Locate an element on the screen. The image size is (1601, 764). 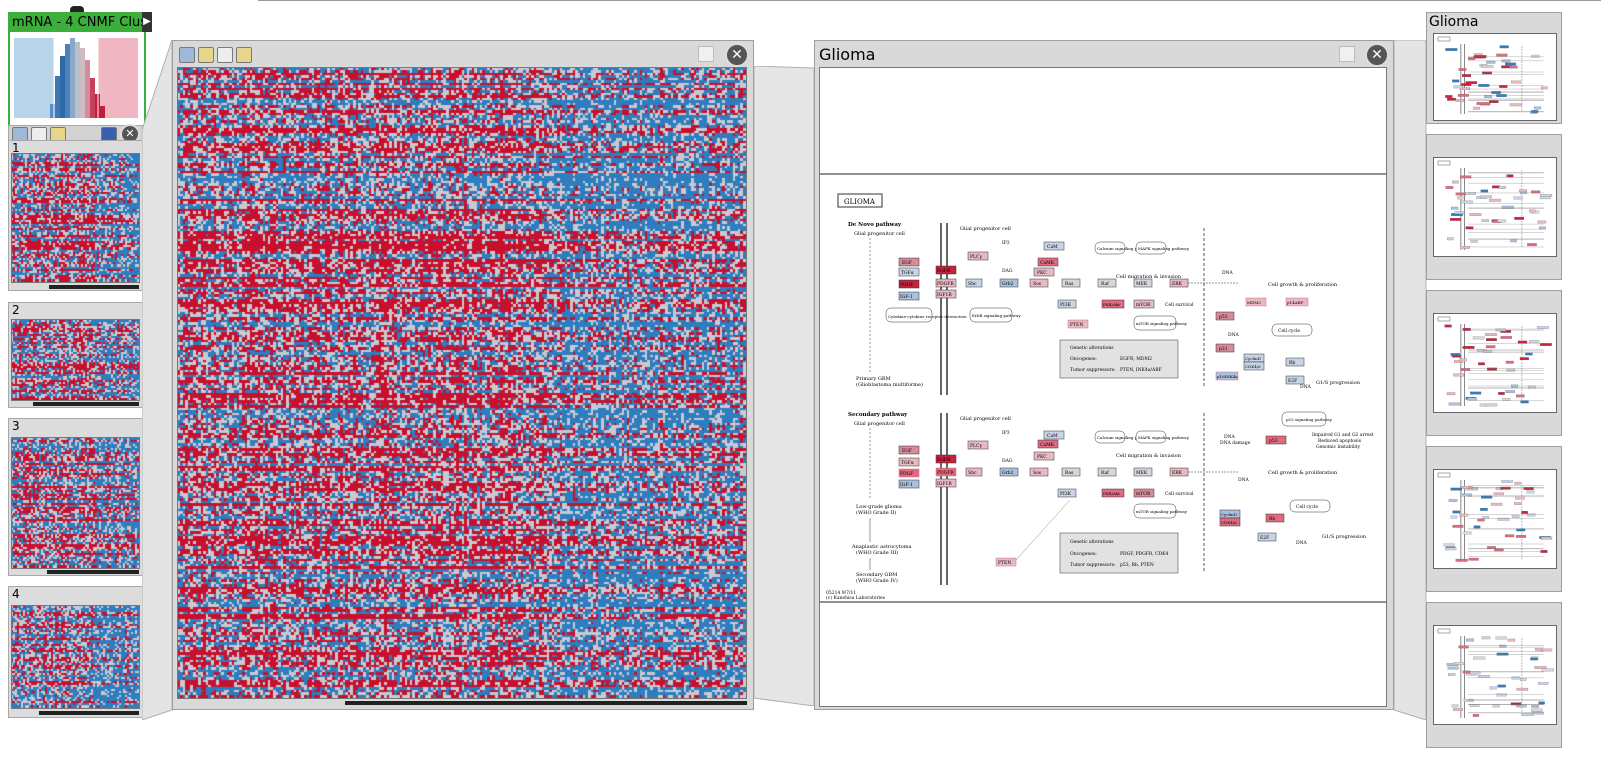
primary-gbm-sub: (Glioblastoma multiforme) is located at coordinates (889, 384).